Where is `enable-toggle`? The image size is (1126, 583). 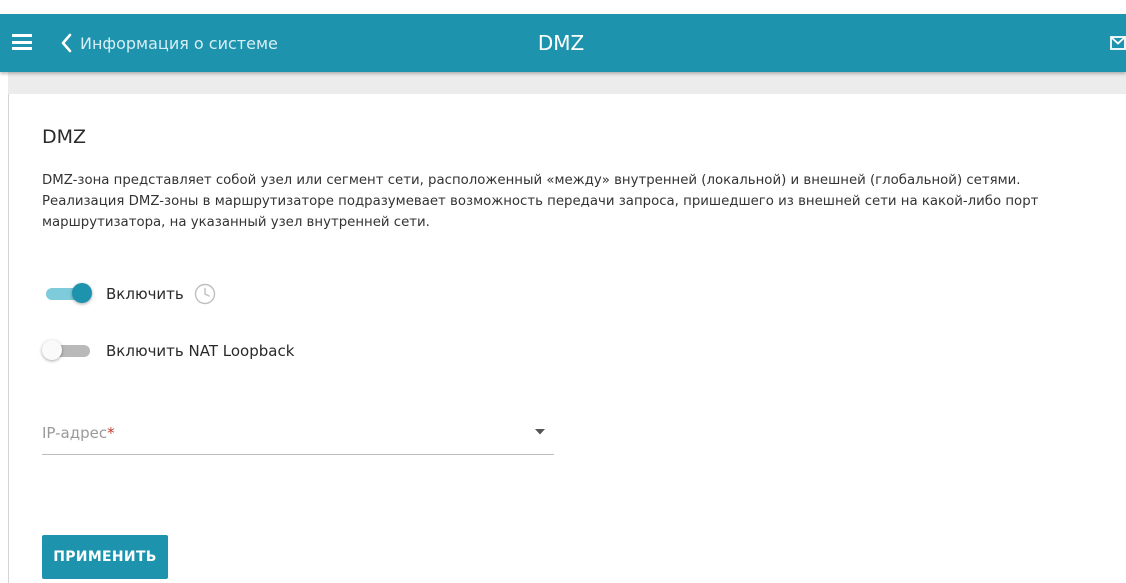
enable-toggle is located at coordinates (67, 294).